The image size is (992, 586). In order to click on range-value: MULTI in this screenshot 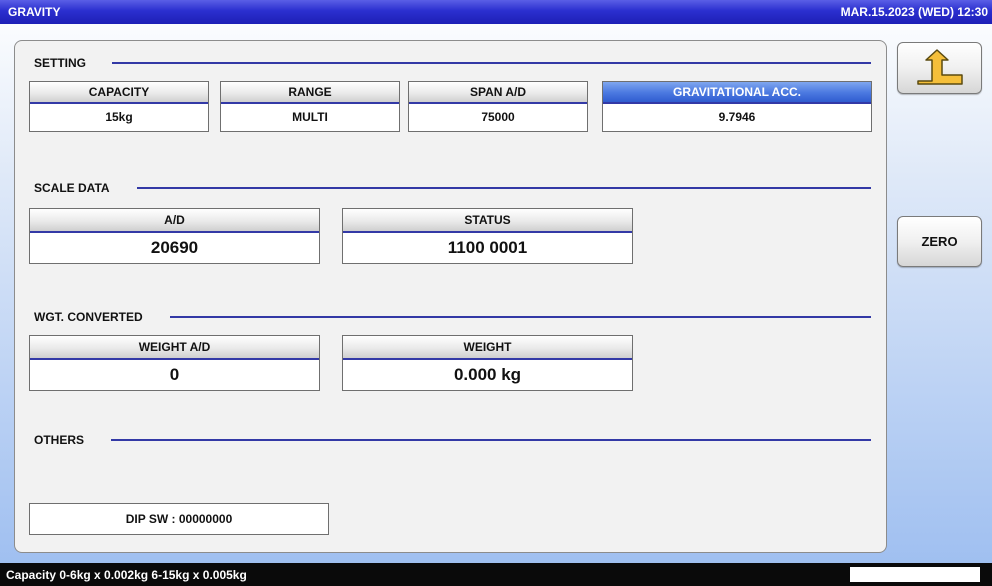, I will do `click(310, 117)`.